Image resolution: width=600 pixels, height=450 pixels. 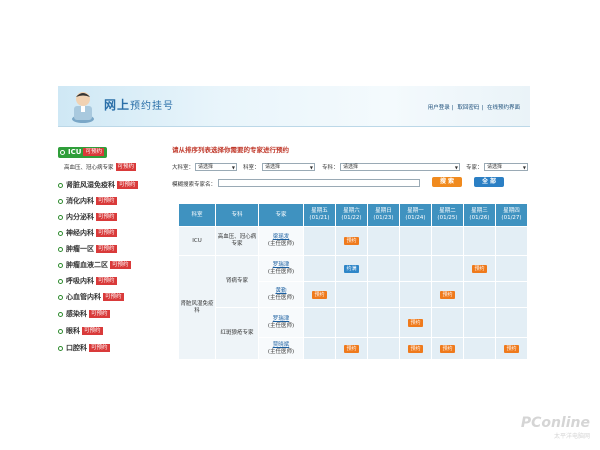 What do you see at coordinates (194, 185) in the screenshot?
I see `search-label: 模糊搜索专家名：` at bounding box center [194, 185].